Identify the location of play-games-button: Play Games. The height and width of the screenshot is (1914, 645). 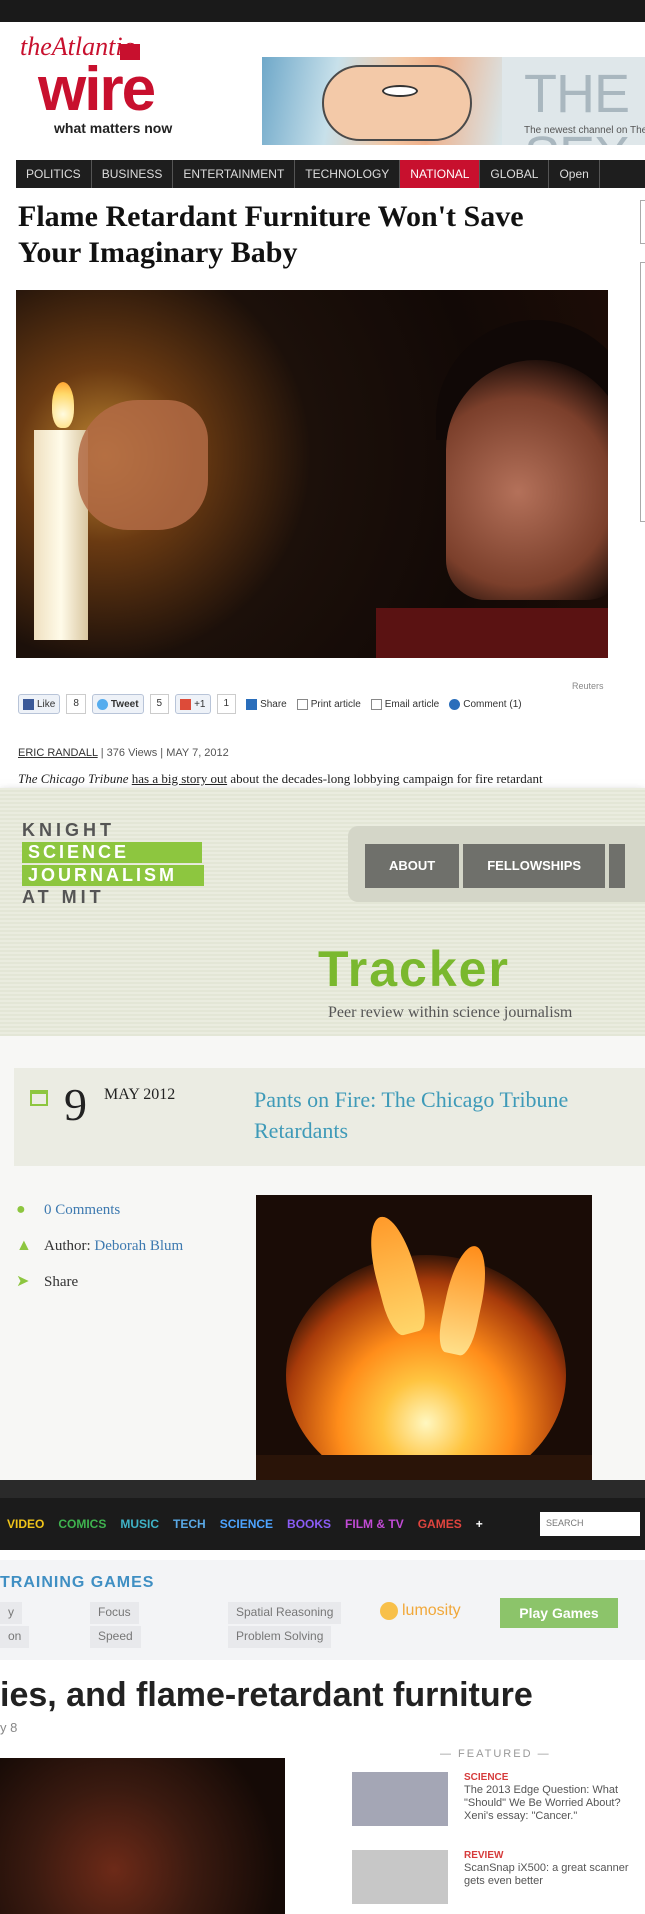
(559, 1613).